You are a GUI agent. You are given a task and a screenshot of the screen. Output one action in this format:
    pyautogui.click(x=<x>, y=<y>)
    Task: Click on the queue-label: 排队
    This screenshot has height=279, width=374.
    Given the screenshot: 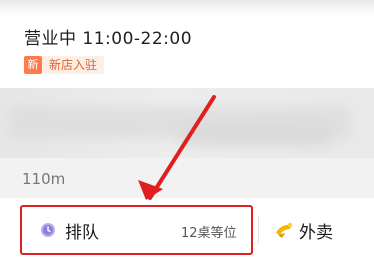 What is the action you would take?
    pyautogui.click(x=82, y=233)
    